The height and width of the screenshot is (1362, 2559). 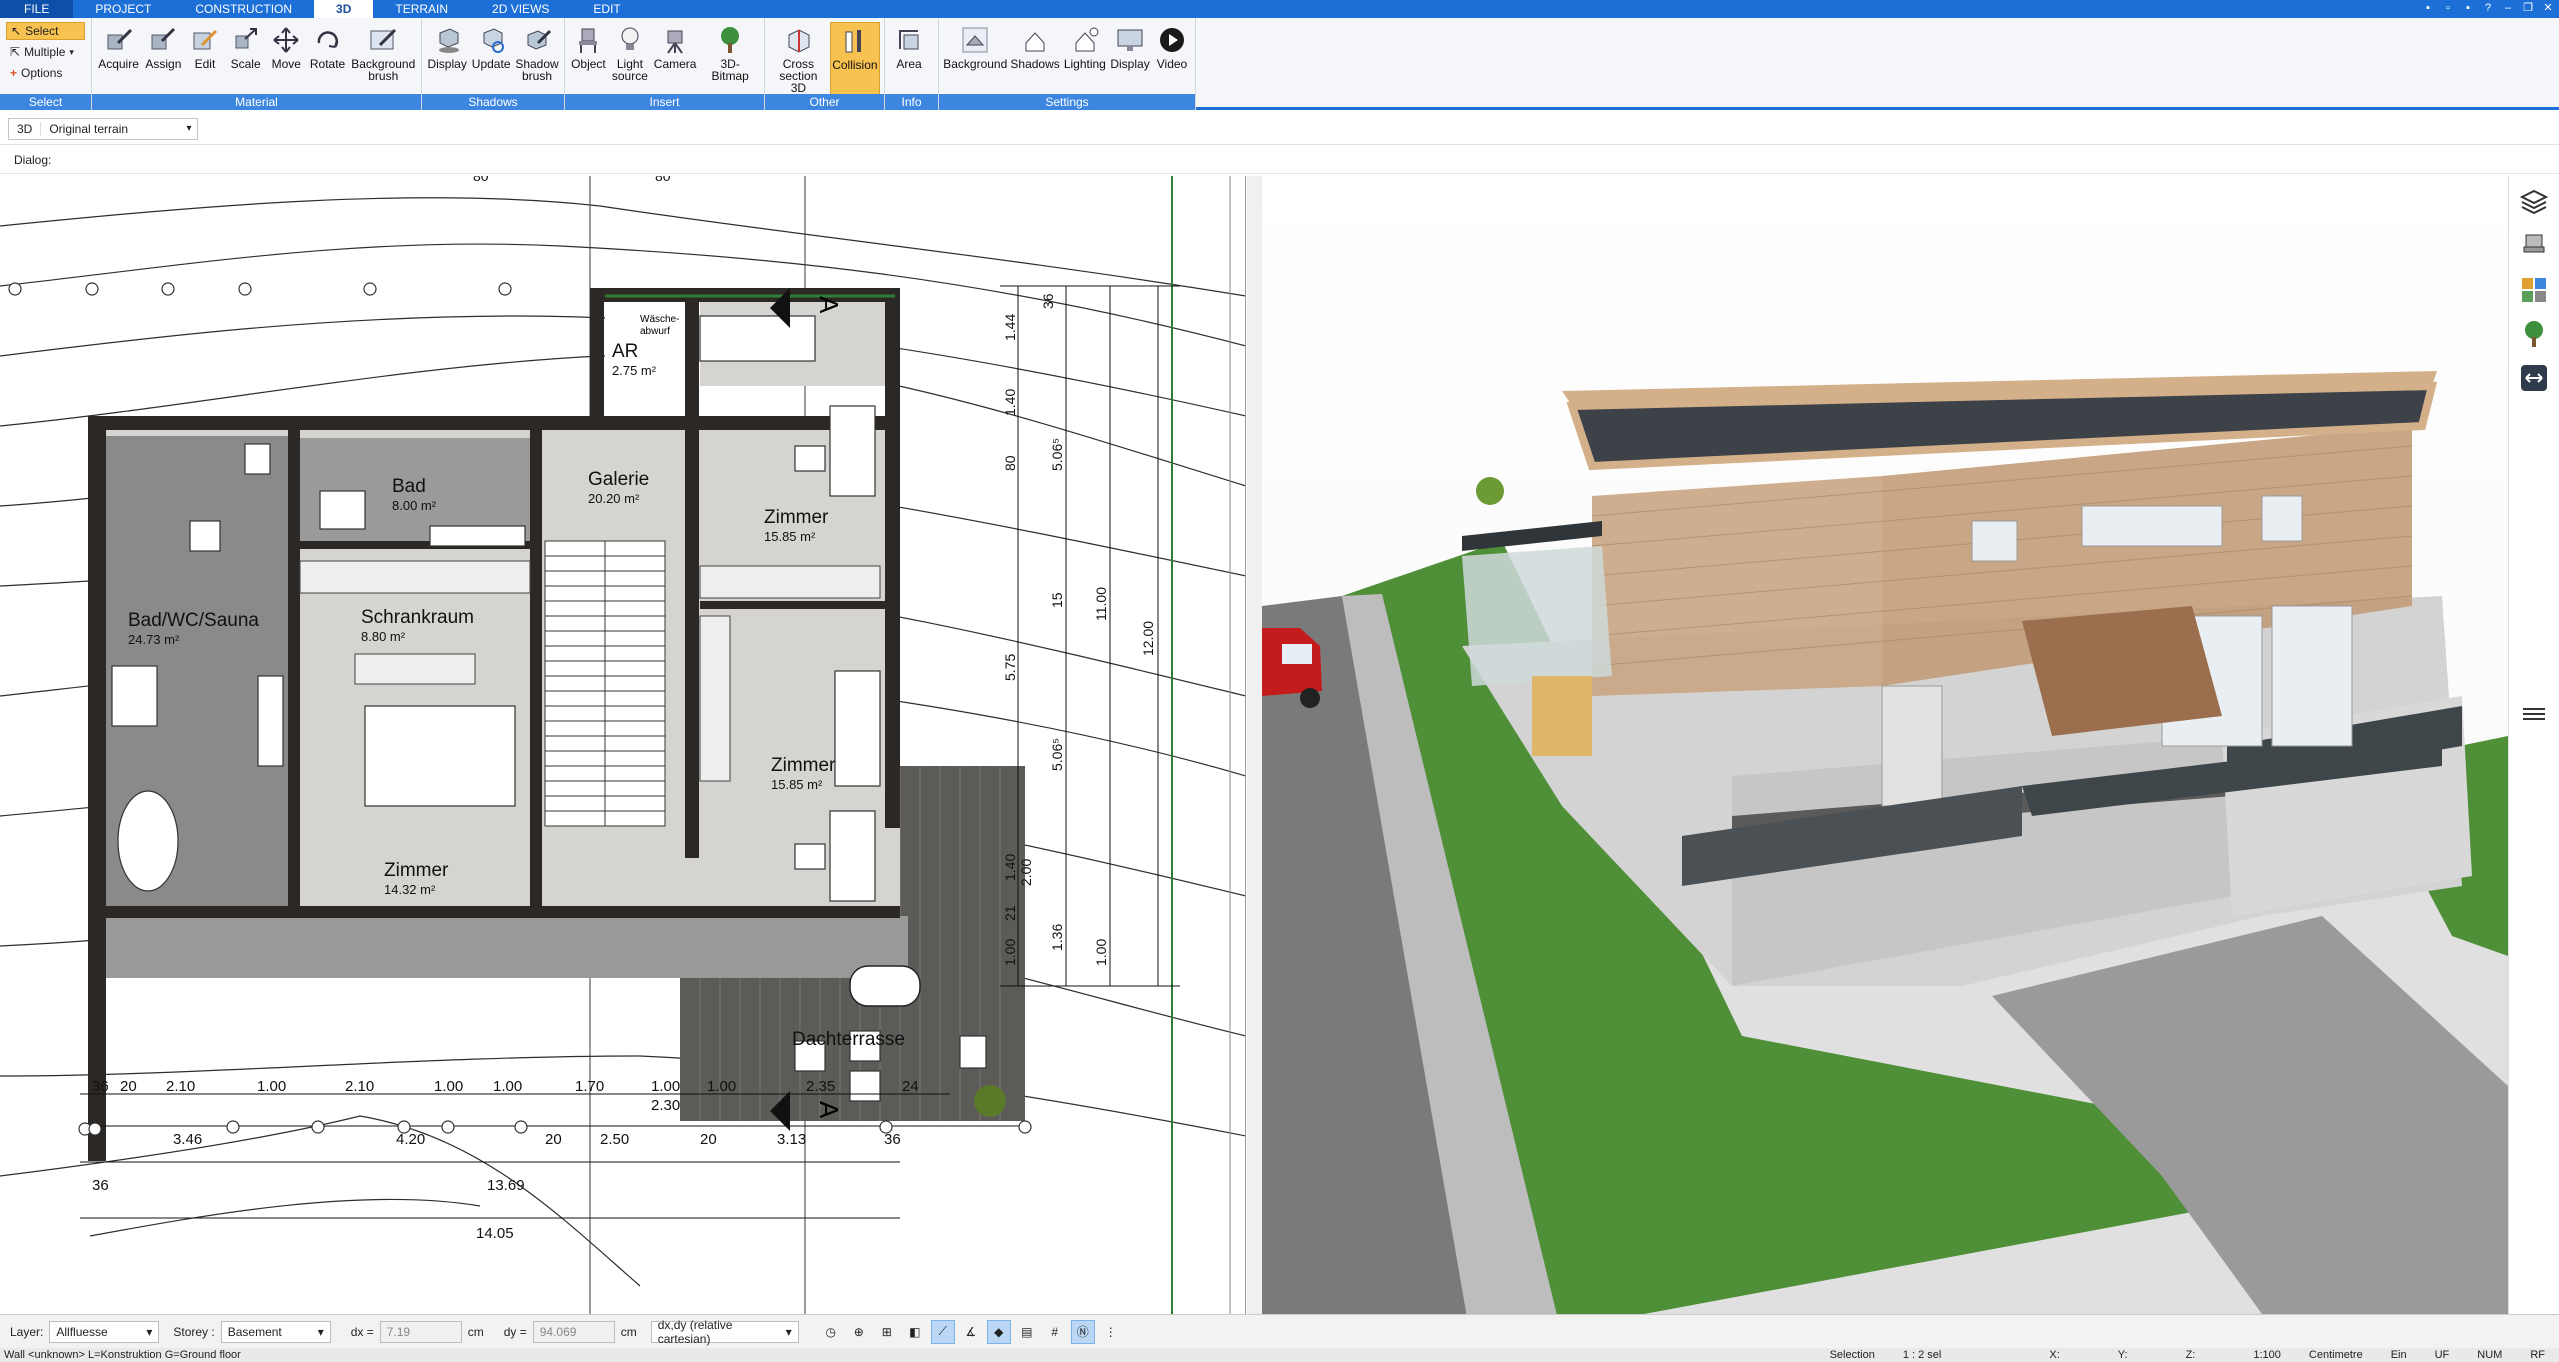 I want to click on dim-b1-9: 1.00, so click(x=721, y=1086).